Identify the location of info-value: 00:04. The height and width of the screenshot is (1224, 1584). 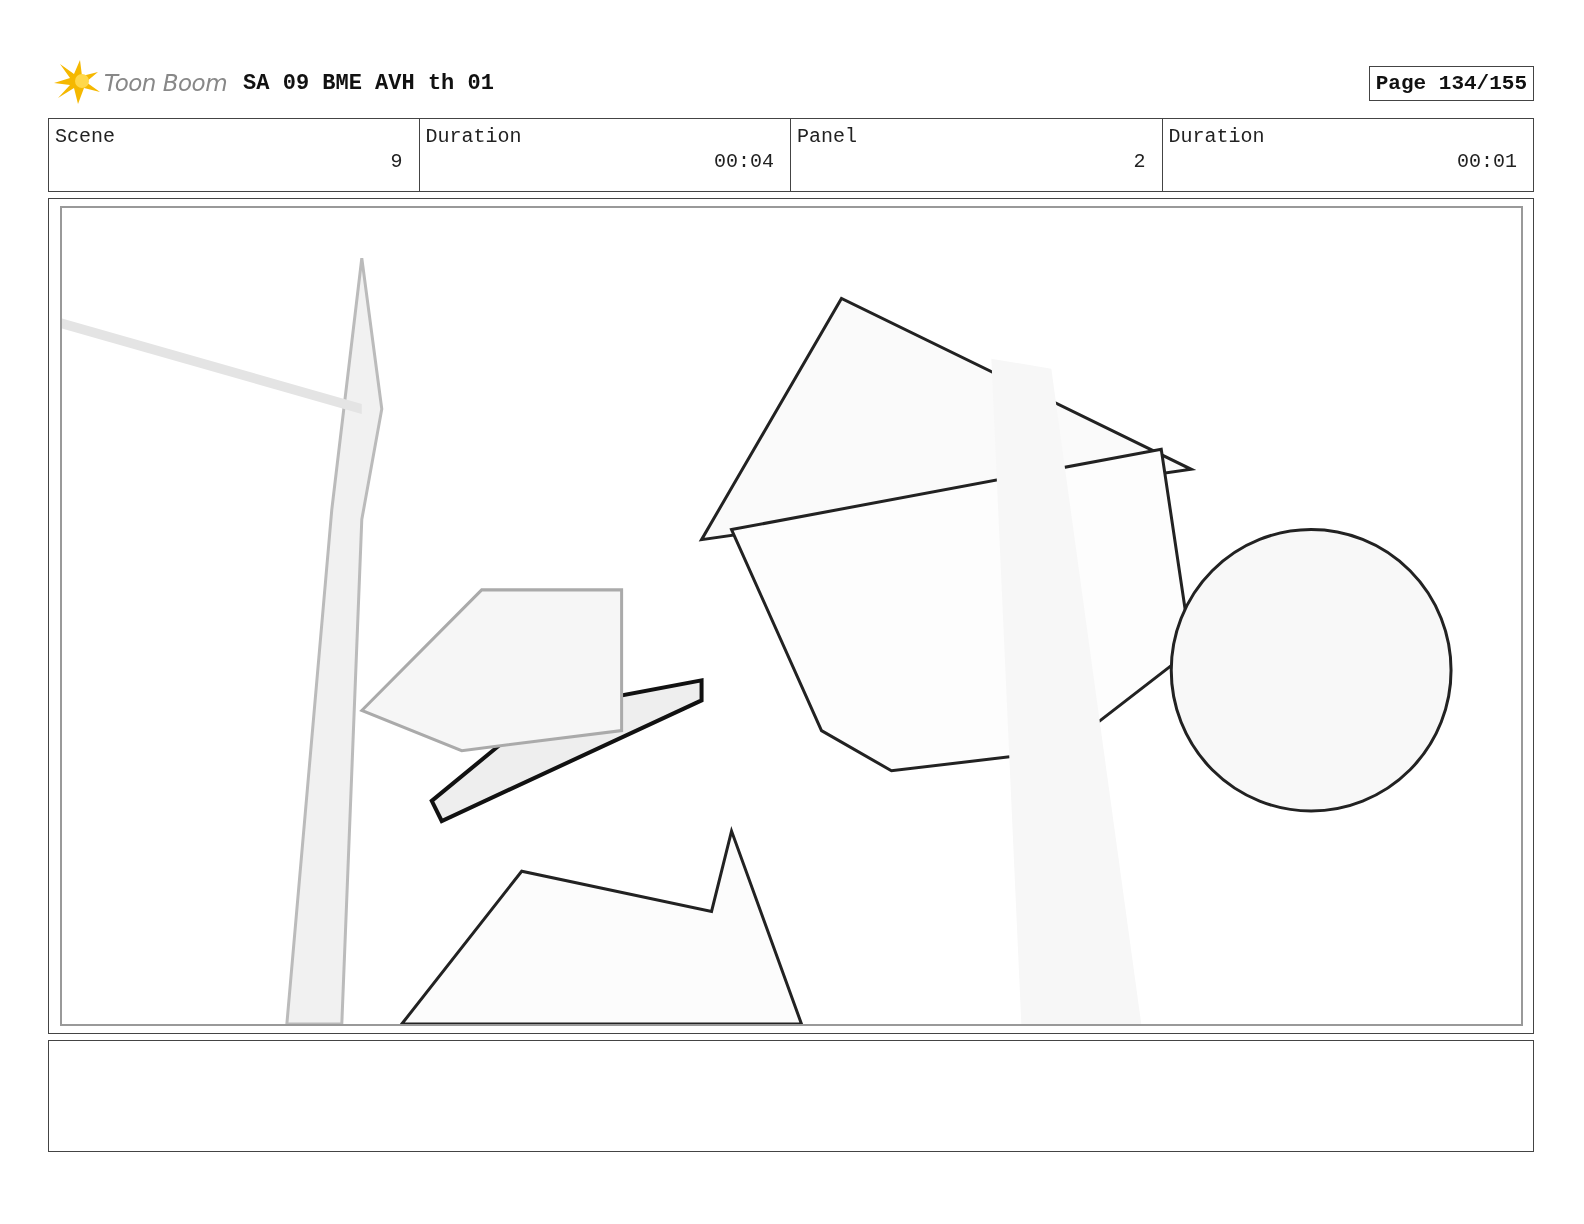
(744, 161).